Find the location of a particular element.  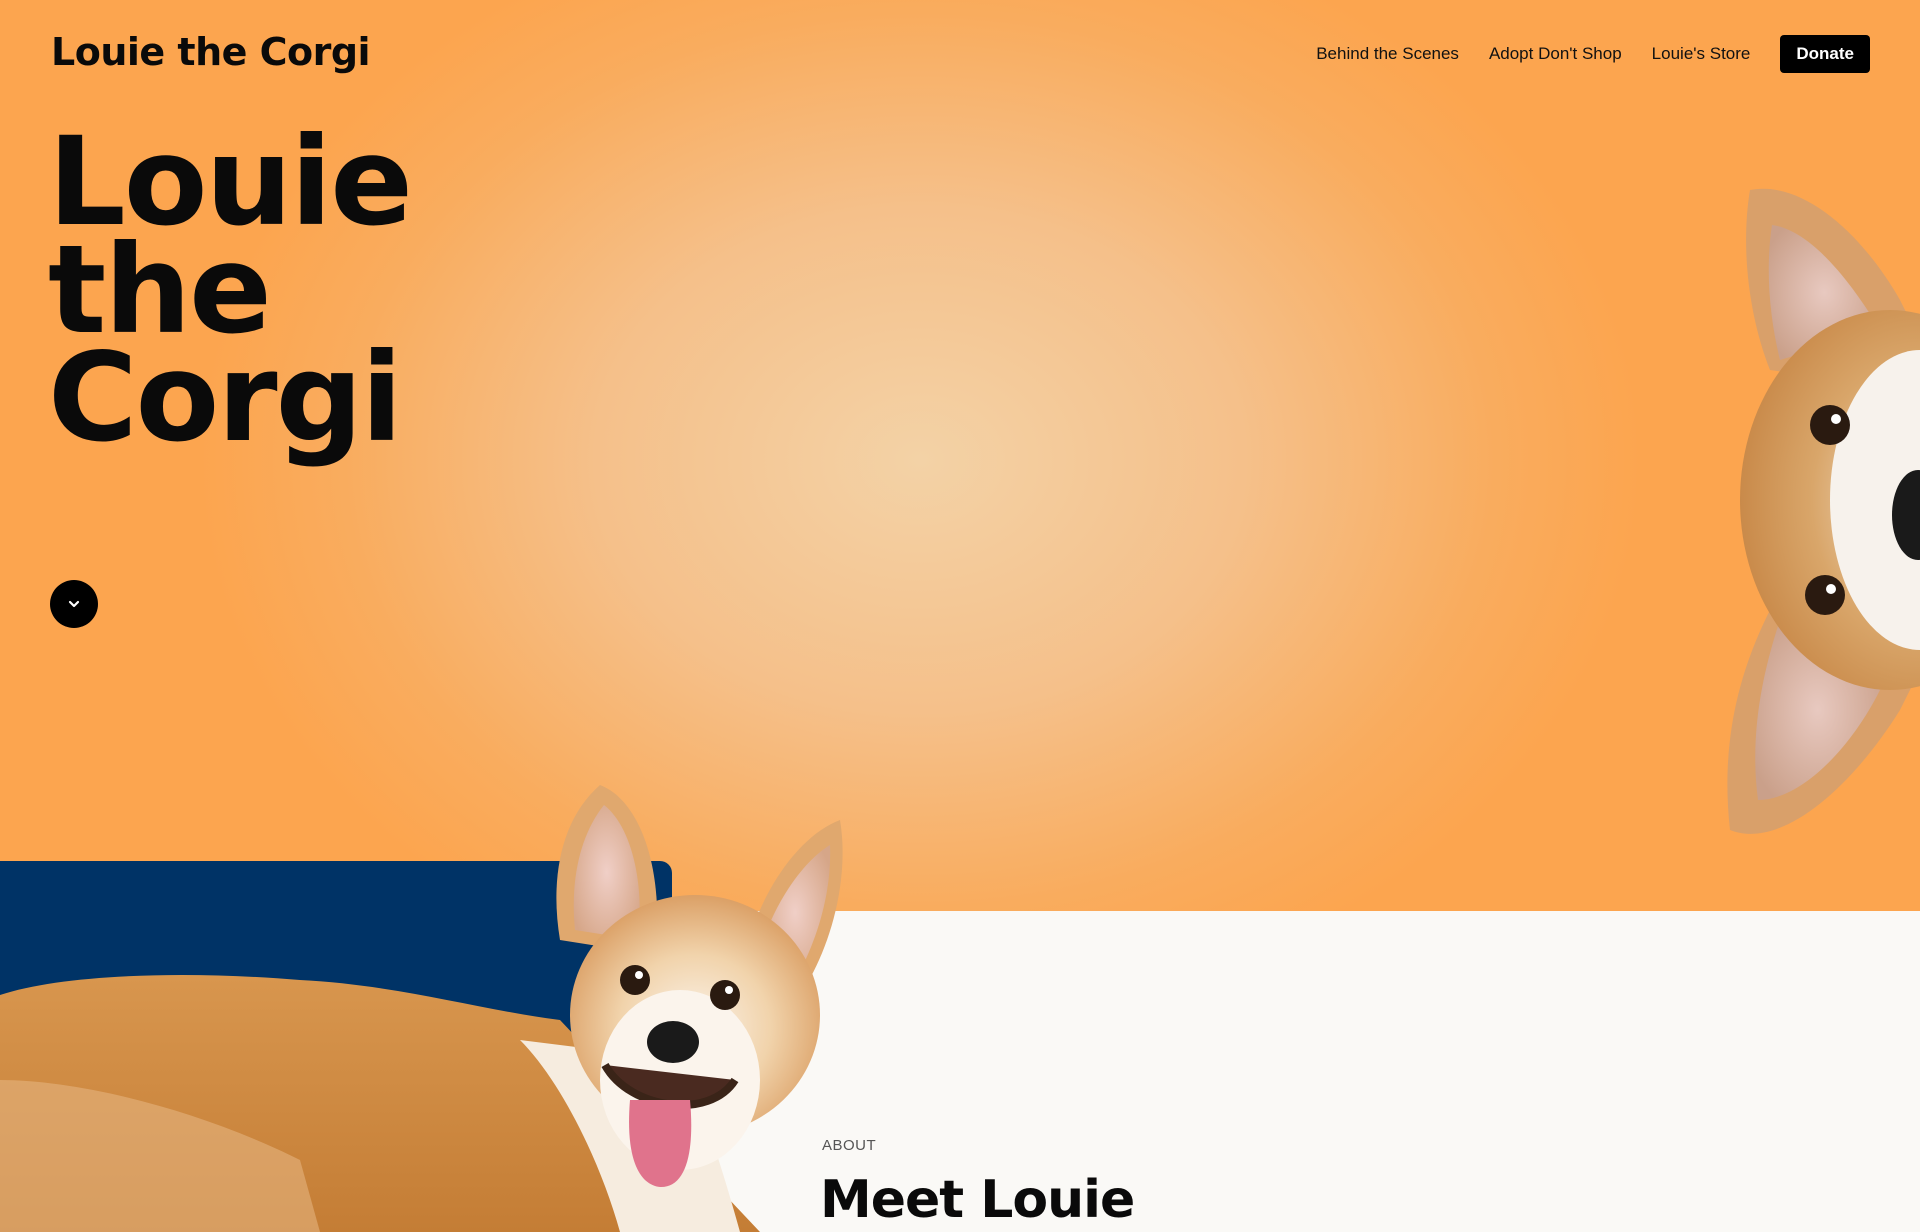

about-title: Meet Louie is located at coordinates (977, 1200).